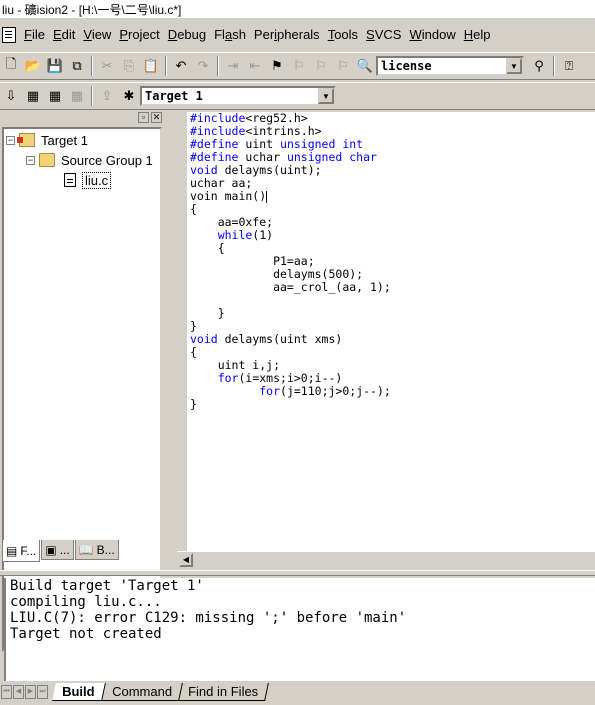 Image resolution: width=595 pixels, height=705 pixels. What do you see at coordinates (290, 391) in the screenshot?
I see `code-line: for(j=110;j>0;j--);` at bounding box center [290, 391].